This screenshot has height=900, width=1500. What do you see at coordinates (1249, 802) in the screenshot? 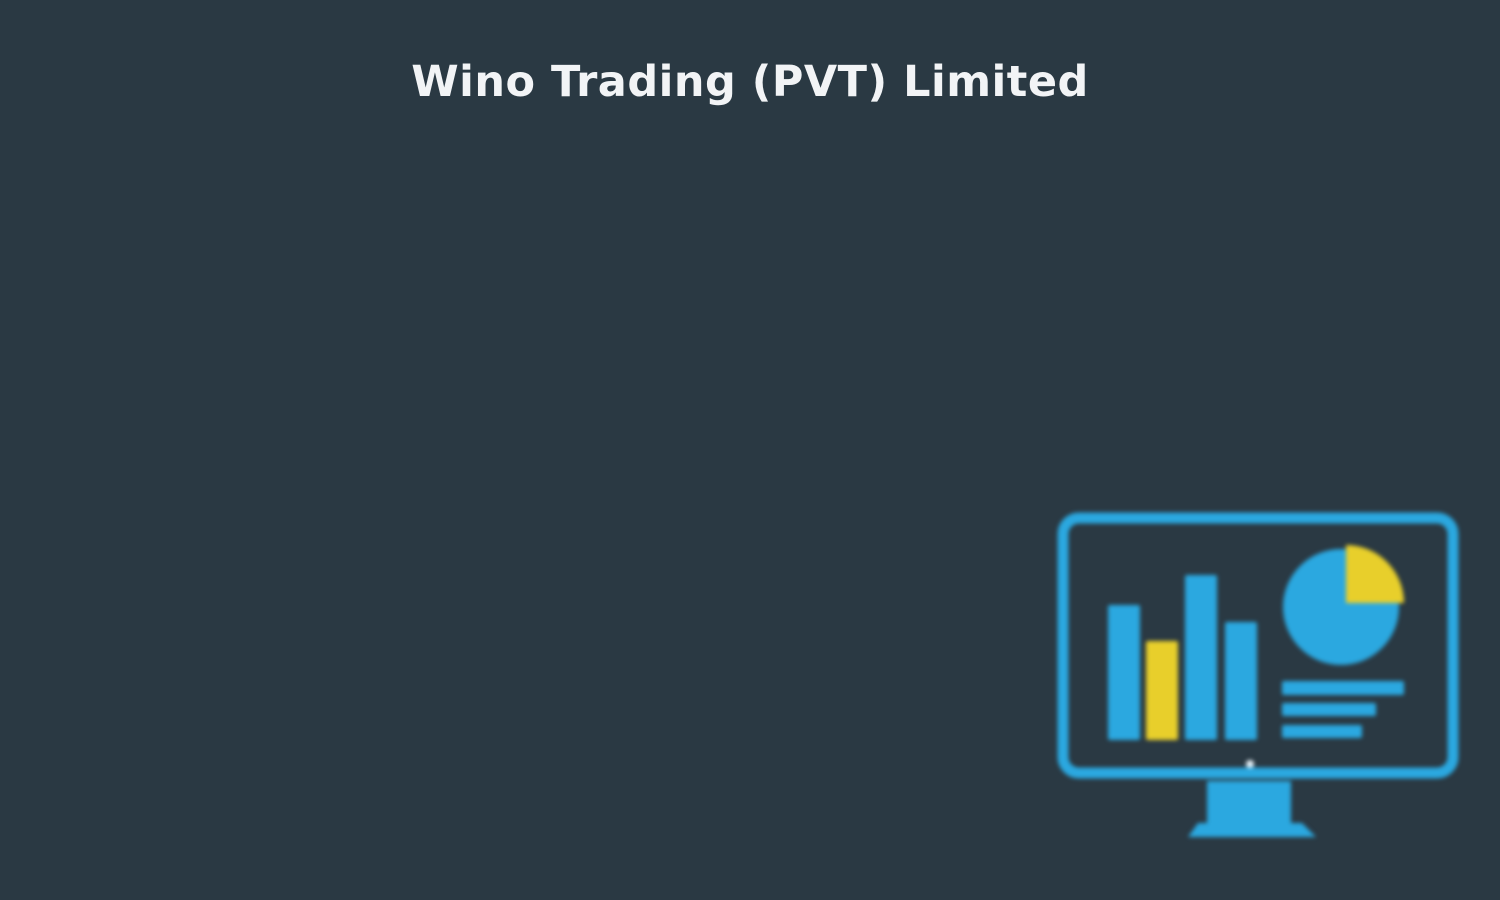
I see `monitor-stand` at bounding box center [1249, 802].